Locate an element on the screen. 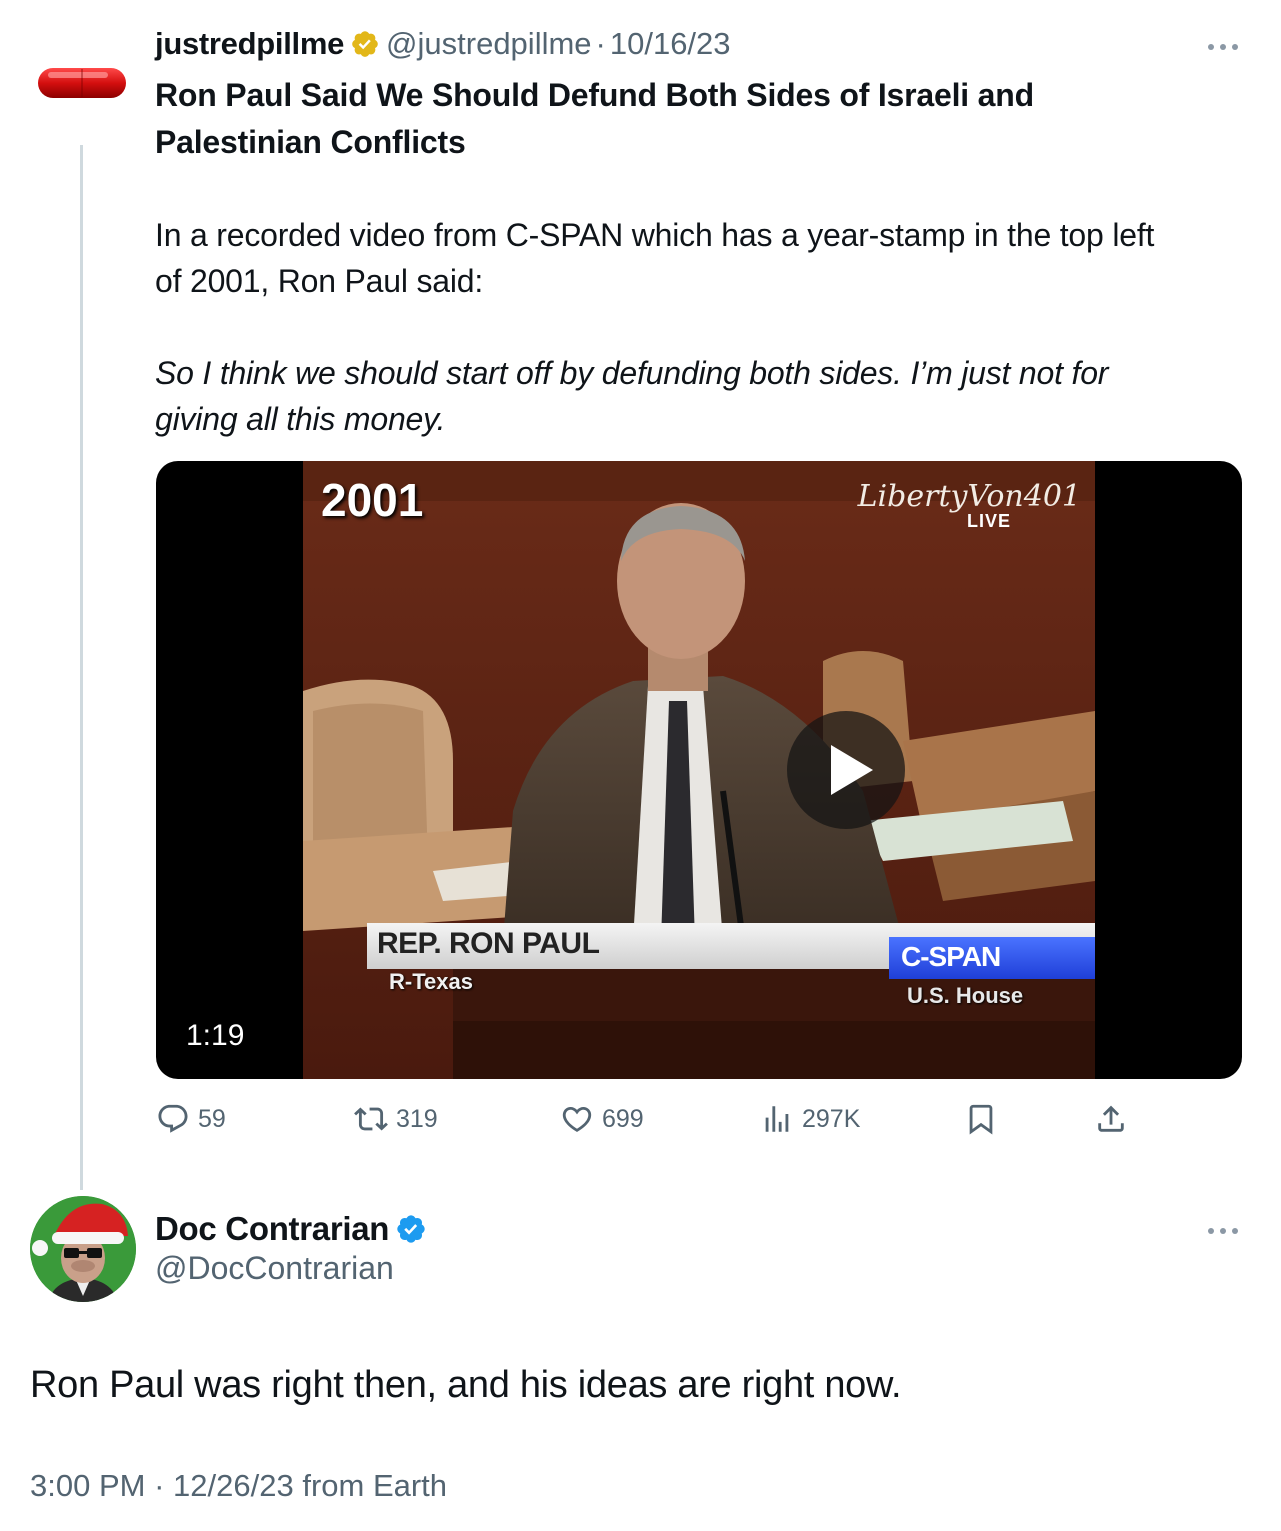  reply-count: 59 is located at coordinates (212, 1118).